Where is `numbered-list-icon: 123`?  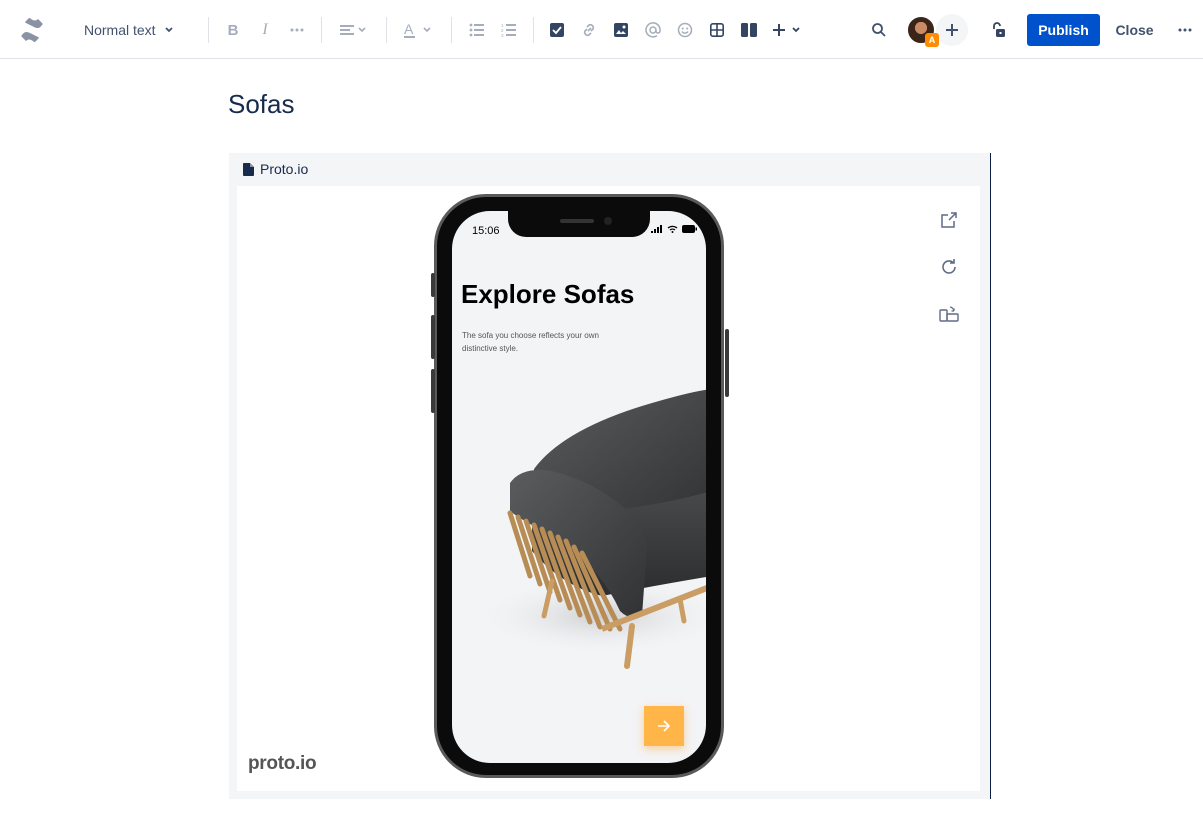 numbered-list-icon: 123 is located at coordinates (509, 30).